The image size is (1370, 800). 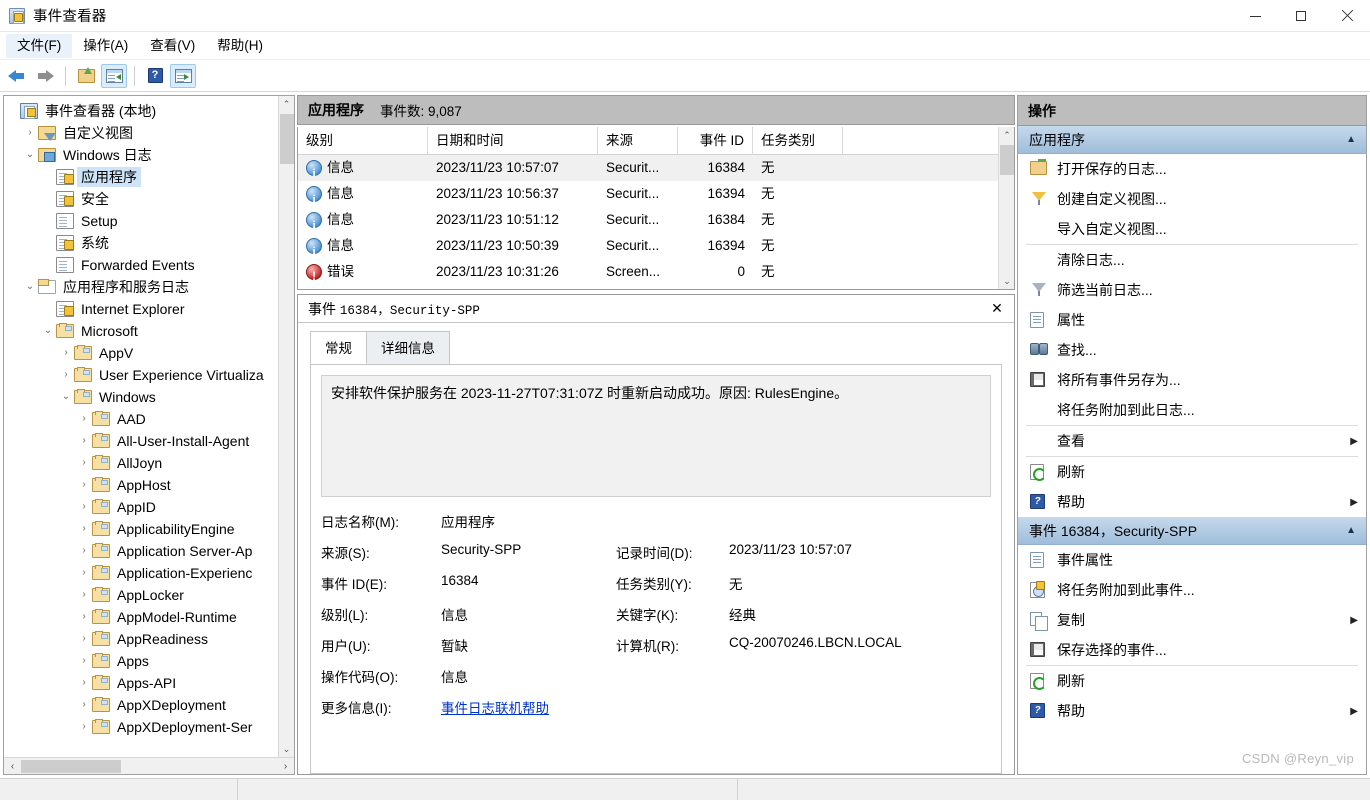 I want to click on column-header-date: 日期和时间, so click(x=513, y=141).